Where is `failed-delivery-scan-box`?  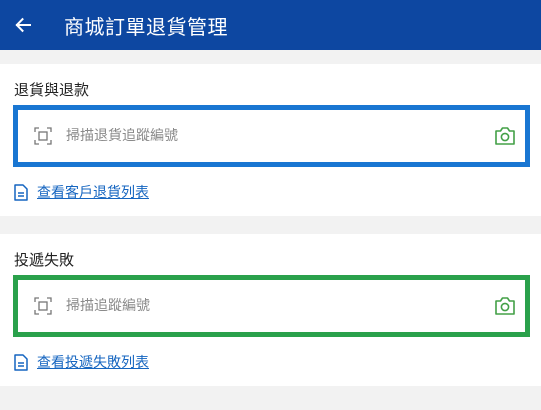 failed-delivery-scan-box is located at coordinates (271, 306).